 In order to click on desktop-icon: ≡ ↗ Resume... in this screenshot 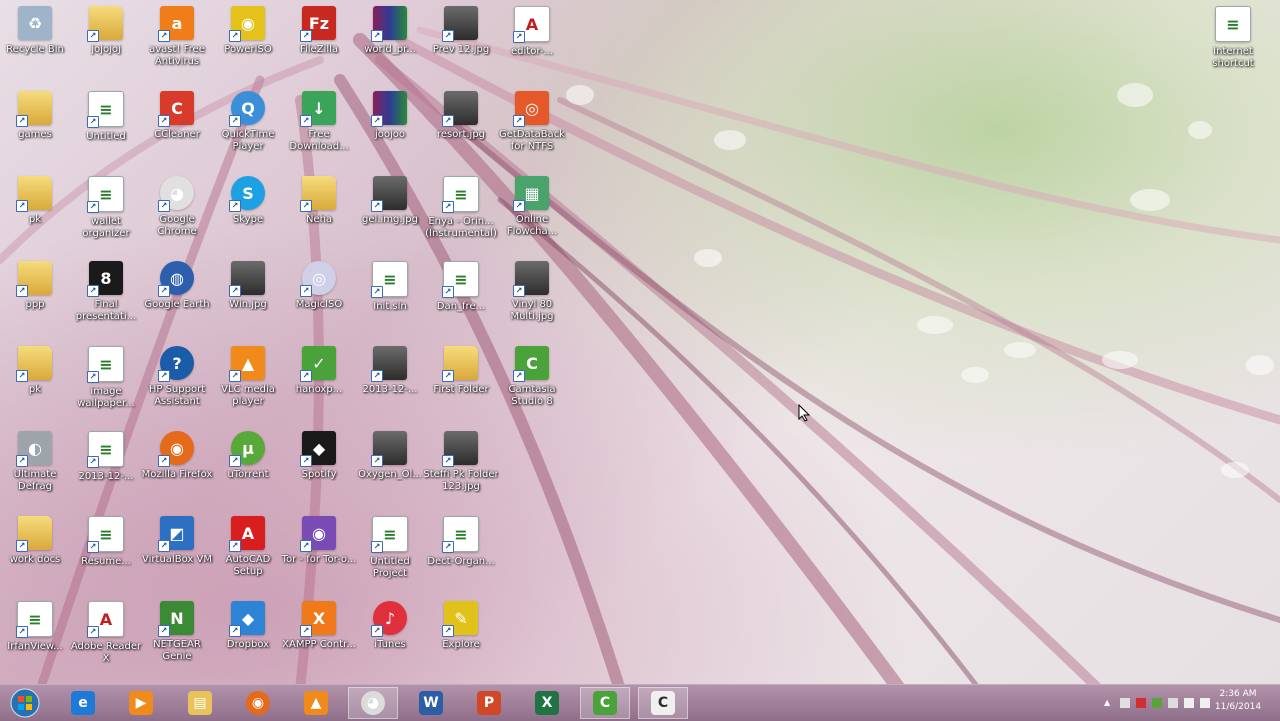, I will do `click(106, 553)`.